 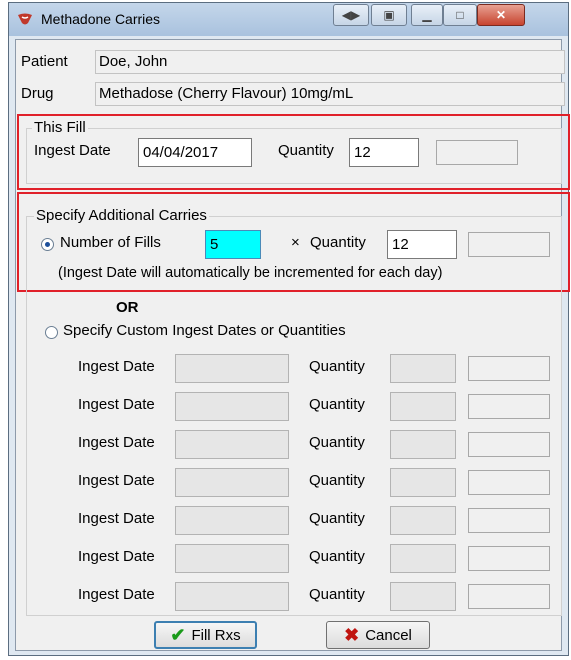 I want to click on window-icon: ▣, so click(x=389, y=15).